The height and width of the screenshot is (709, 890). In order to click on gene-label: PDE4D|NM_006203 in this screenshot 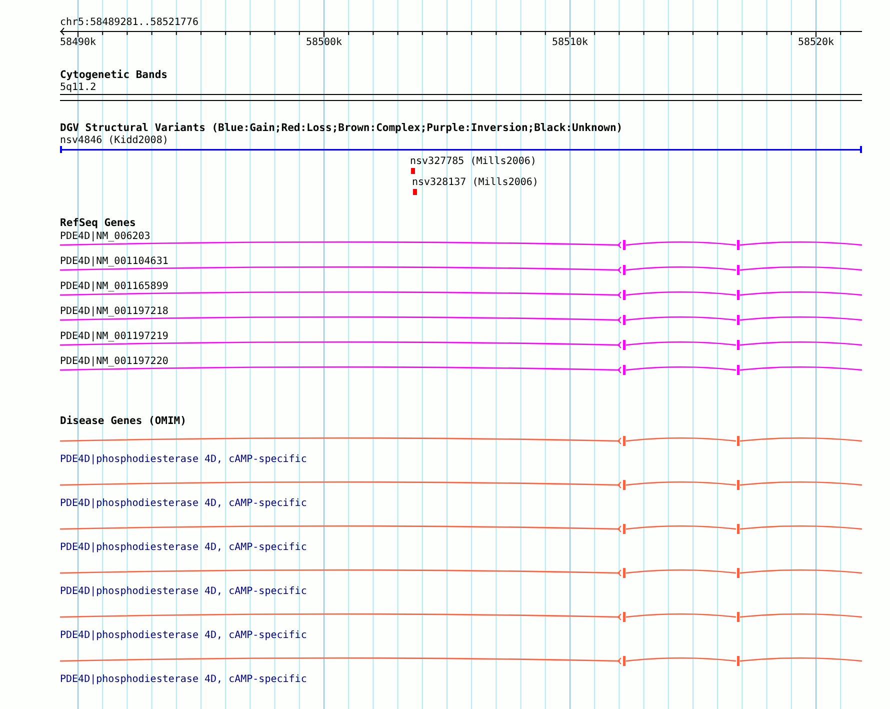, I will do `click(105, 236)`.